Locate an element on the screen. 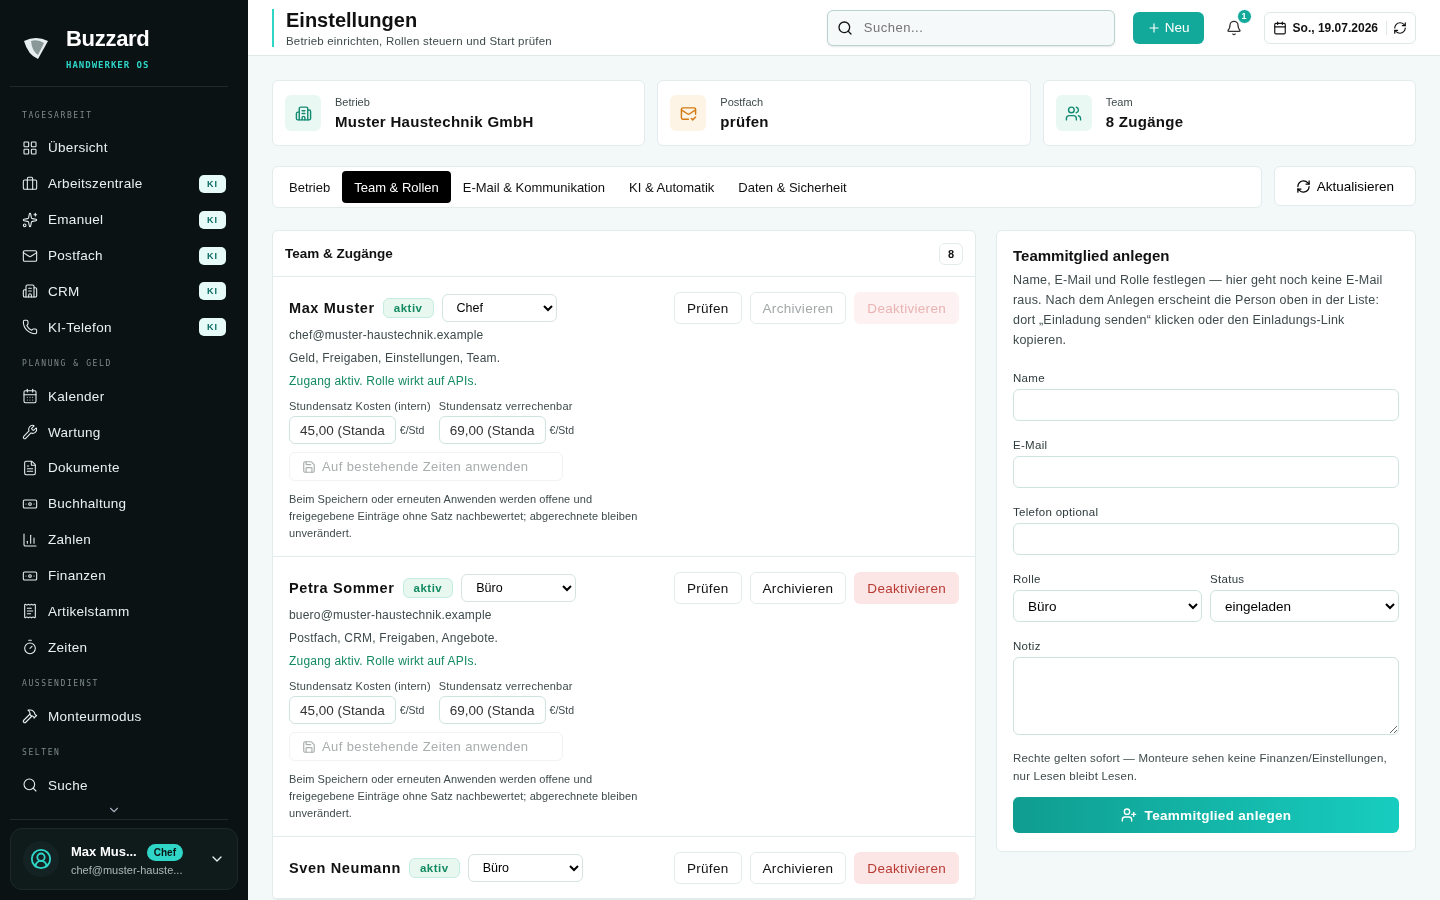 Image resolution: width=1440 pixels, height=900 pixels. phone-icon is located at coordinates (30, 327).